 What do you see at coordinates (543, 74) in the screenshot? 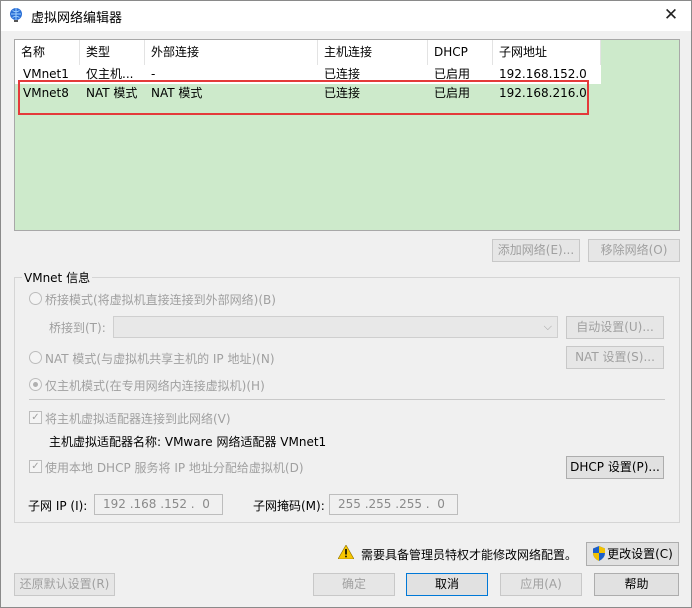
I see `cell-subnet: 192.168.152.0` at bounding box center [543, 74].